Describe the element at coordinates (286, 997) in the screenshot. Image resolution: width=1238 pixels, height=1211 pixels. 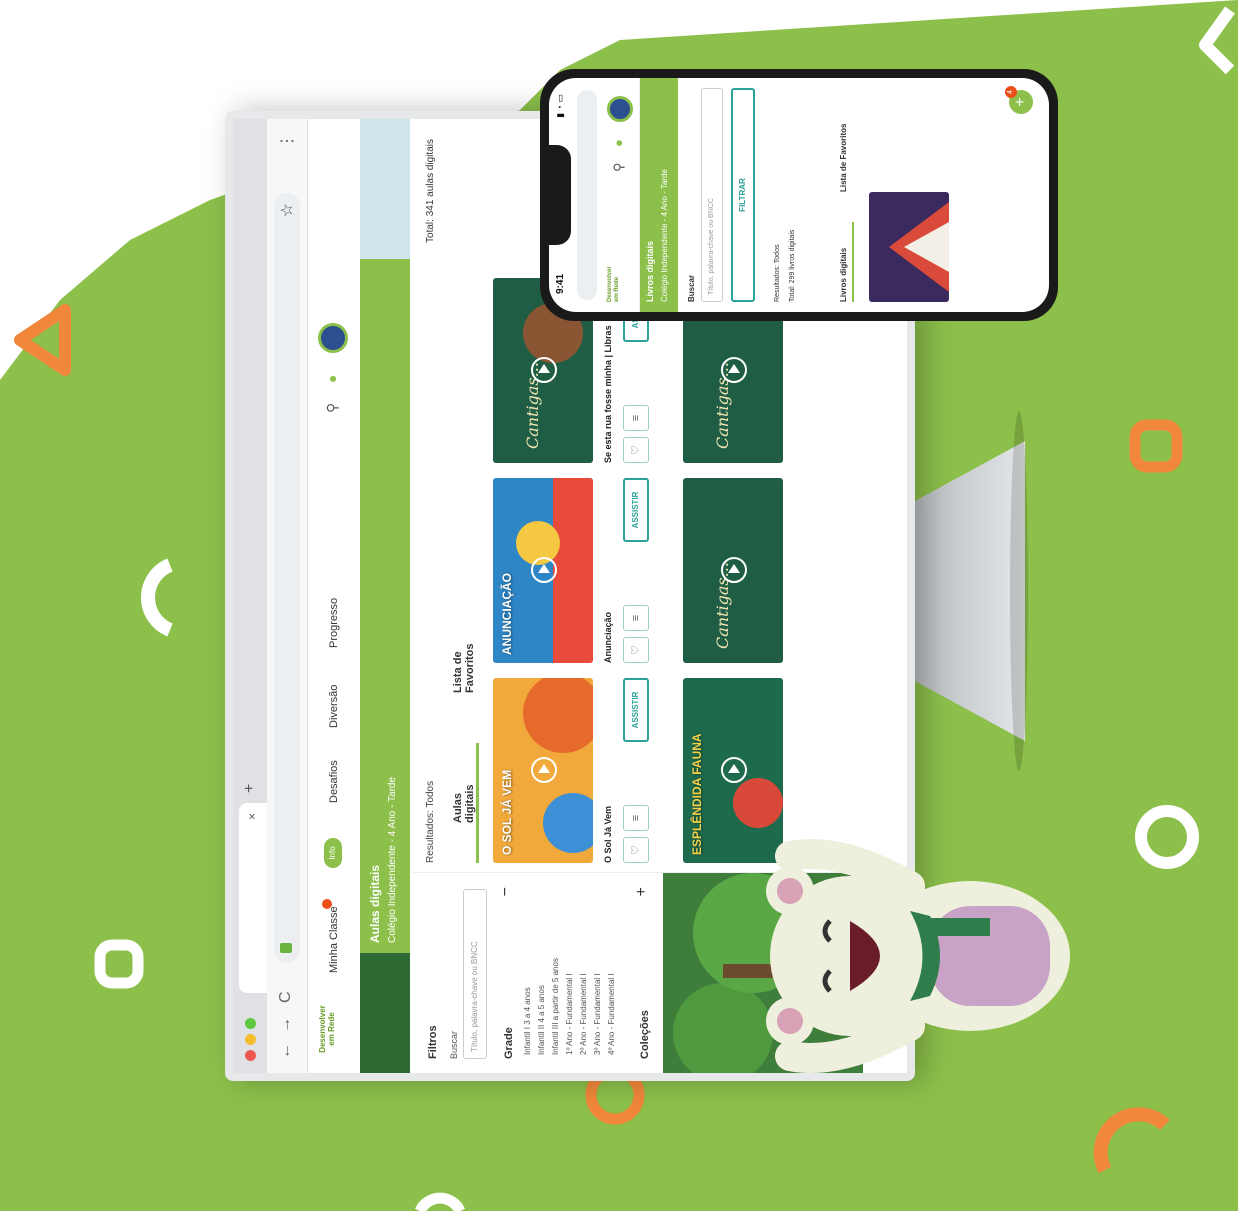
I see `reload-icon: C` at that location.